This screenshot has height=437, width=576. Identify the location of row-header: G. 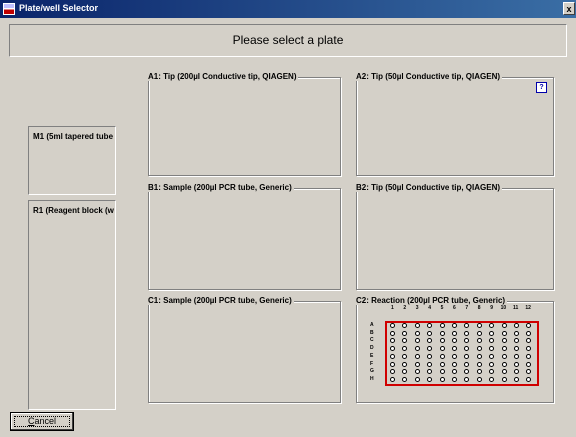
(372, 371).